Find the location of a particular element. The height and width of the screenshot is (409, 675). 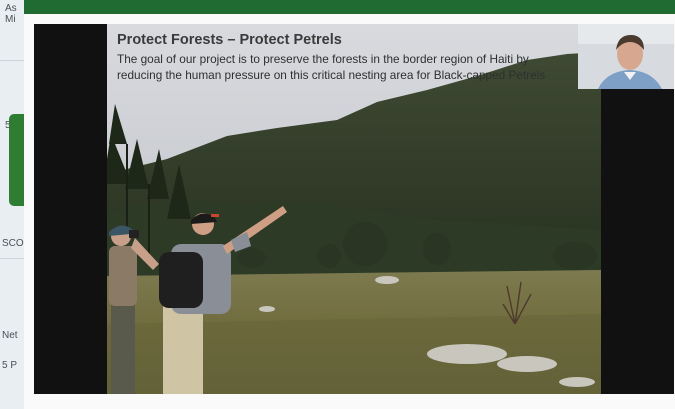

bg-text-fragment: Net is located at coordinates (10, 335).